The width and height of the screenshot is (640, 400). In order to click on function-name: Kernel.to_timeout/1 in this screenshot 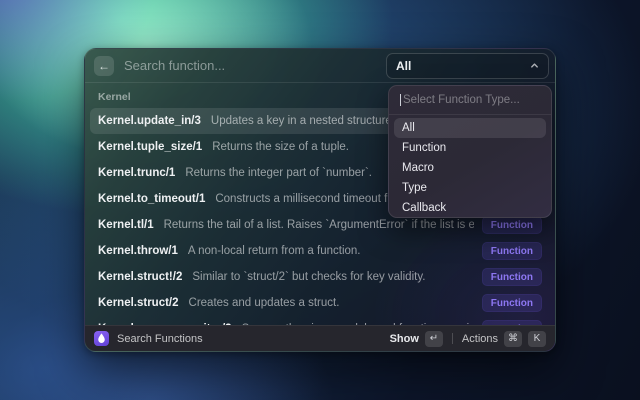, I will do `click(152, 199)`.